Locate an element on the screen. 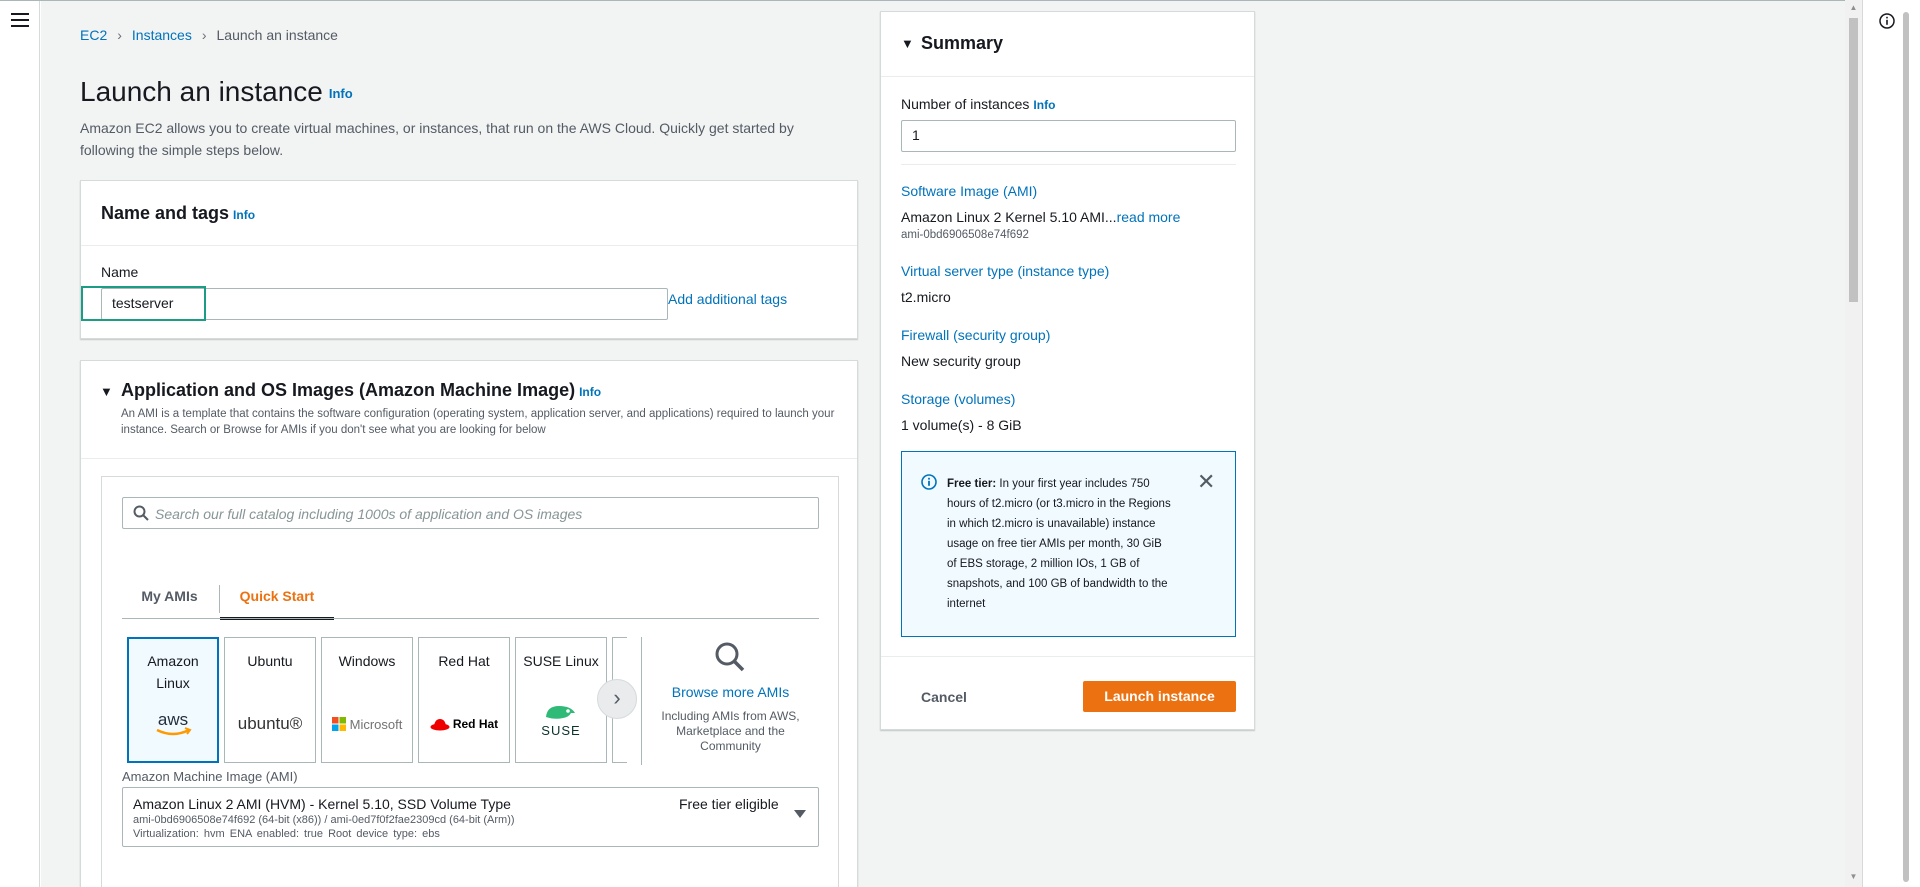 Image resolution: width=1920 pixels, height=887 pixels. redhat-logo-icon: Red Hat is located at coordinates (464, 724).